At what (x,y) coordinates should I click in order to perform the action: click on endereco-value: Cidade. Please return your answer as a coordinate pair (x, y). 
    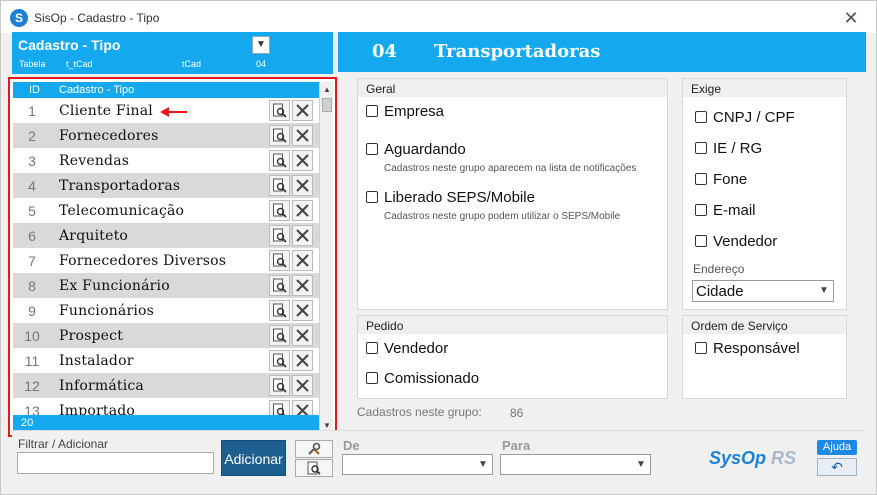
    Looking at the image, I should click on (720, 291).